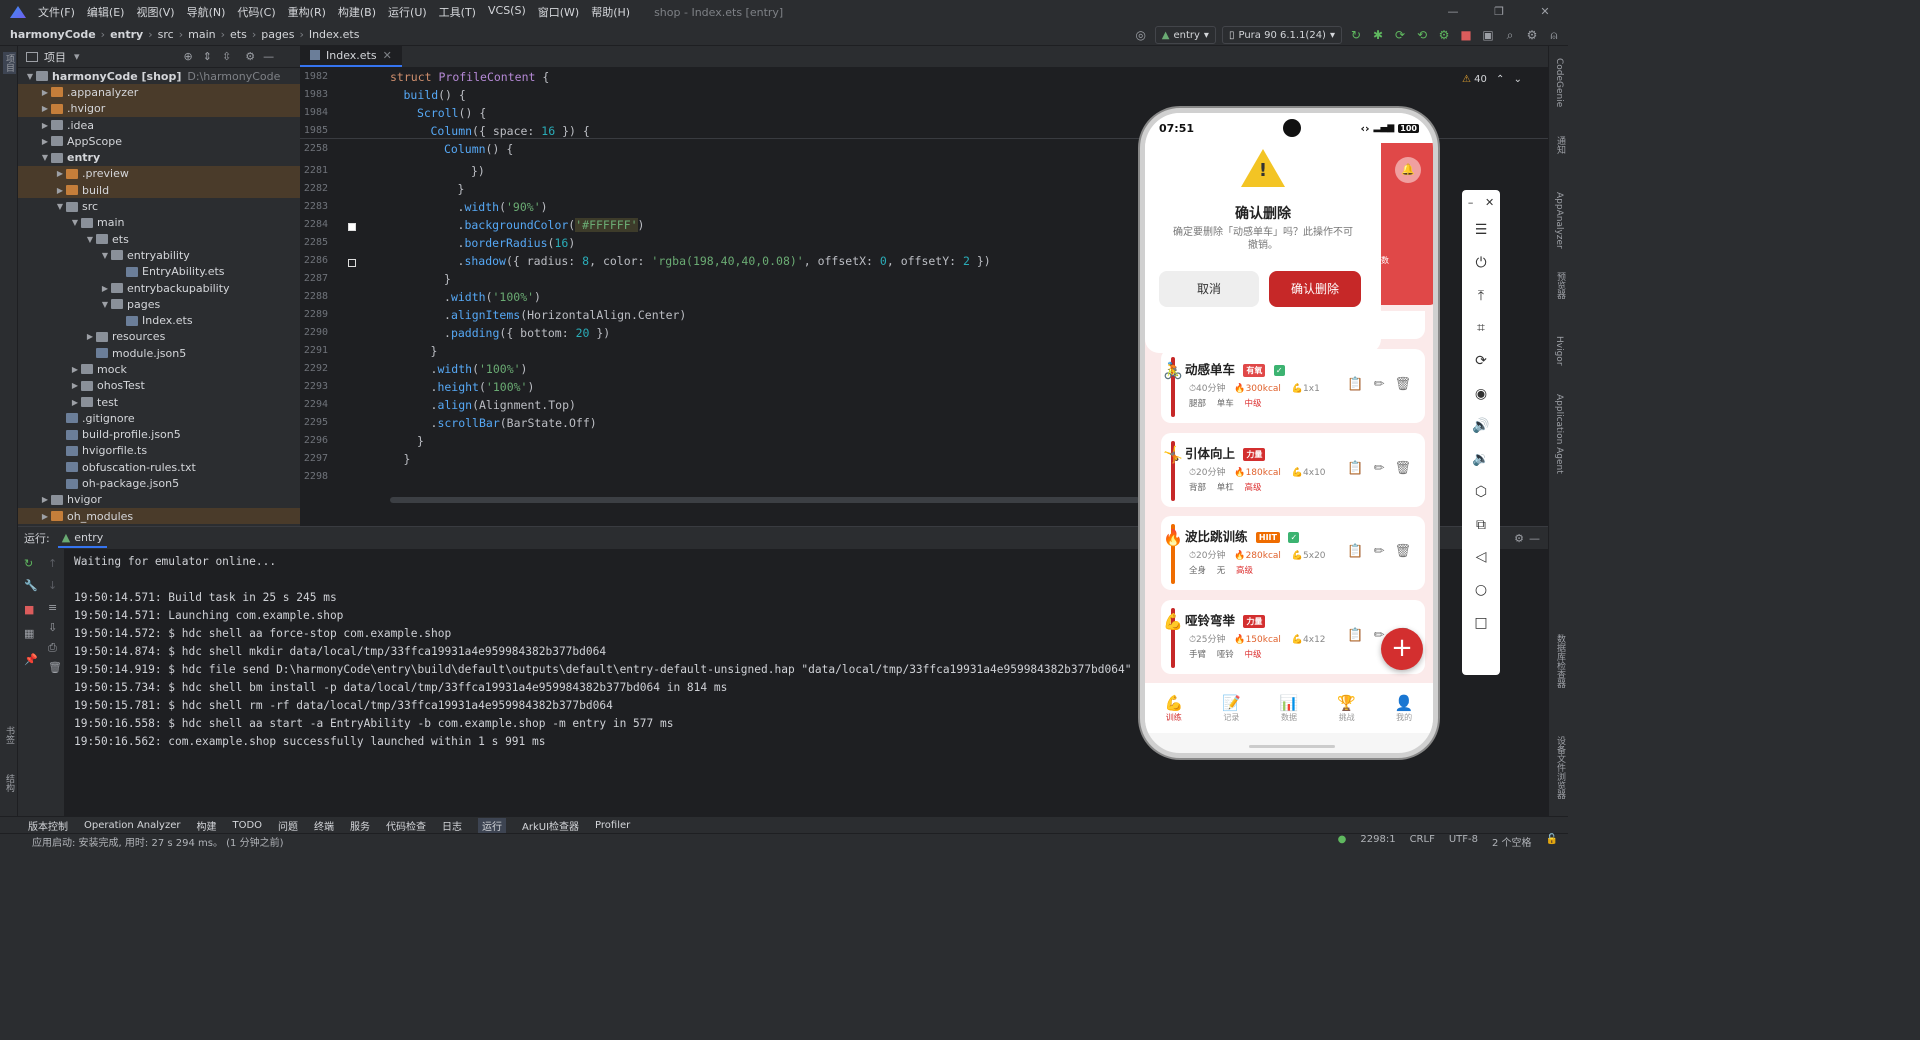  I want to click on bottom-tab: 📝 记录, so click(1231, 708).